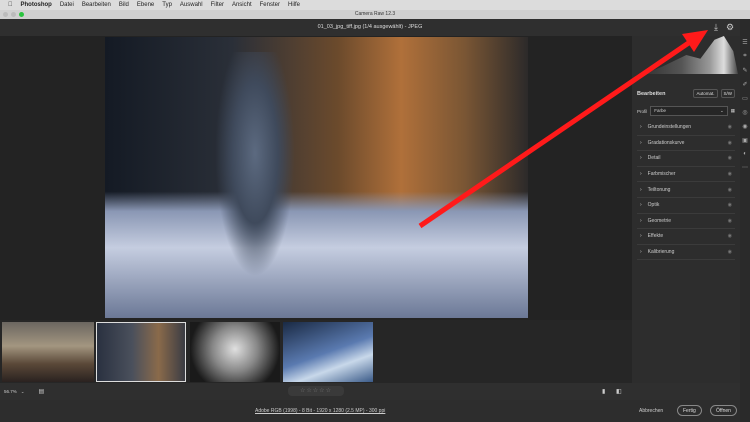  I want to click on redeye-tool-icon: ◉, so click(744, 126).